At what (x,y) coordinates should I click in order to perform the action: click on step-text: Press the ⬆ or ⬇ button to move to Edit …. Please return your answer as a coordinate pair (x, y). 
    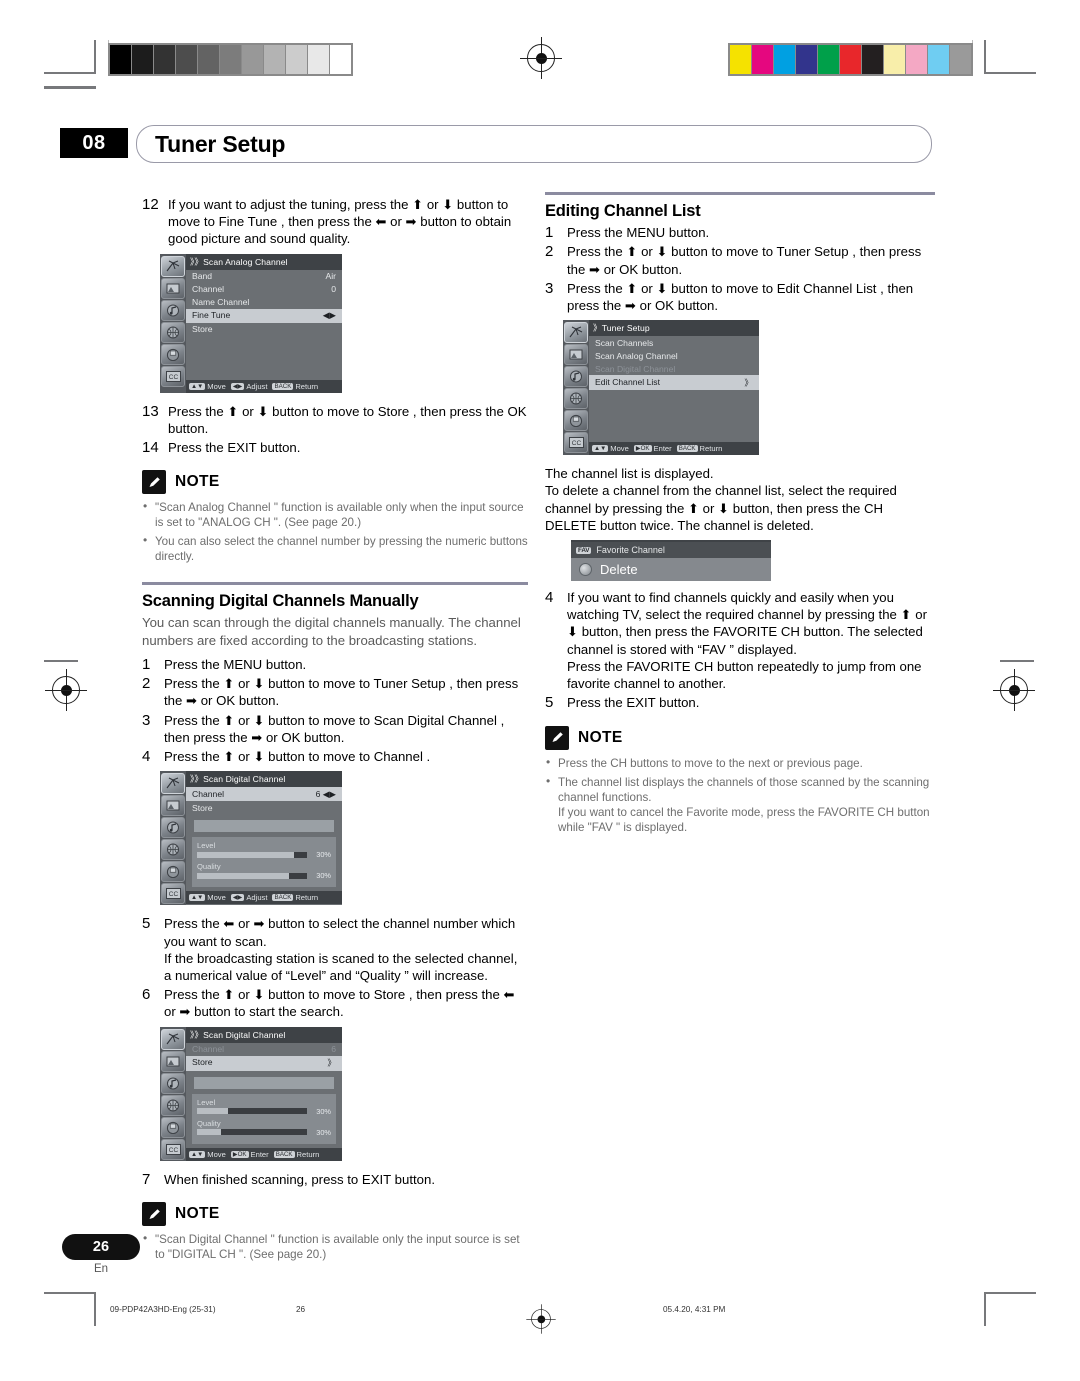
    Looking at the image, I should click on (740, 297).